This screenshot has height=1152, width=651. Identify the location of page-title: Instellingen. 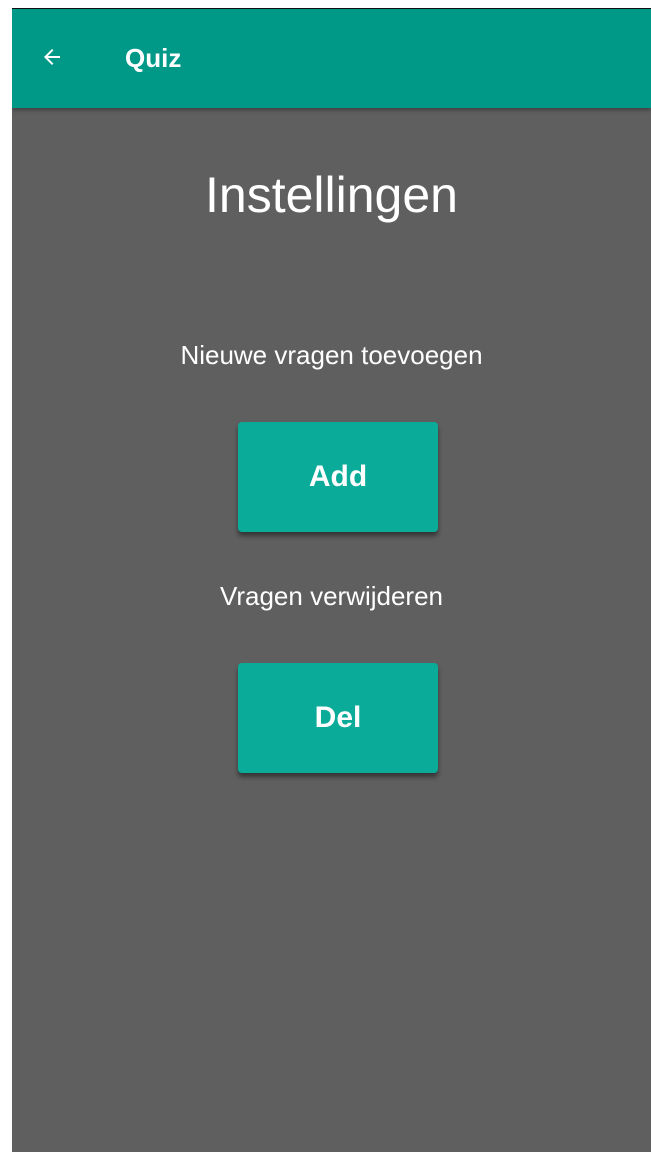
(331, 195).